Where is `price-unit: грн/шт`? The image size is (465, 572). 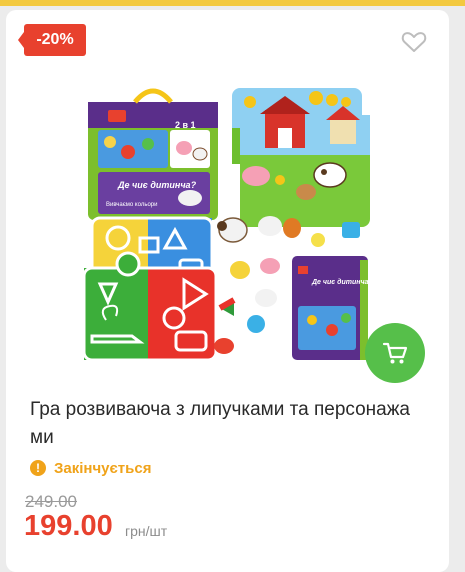
price-unit: грн/шт is located at coordinates (146, 531).